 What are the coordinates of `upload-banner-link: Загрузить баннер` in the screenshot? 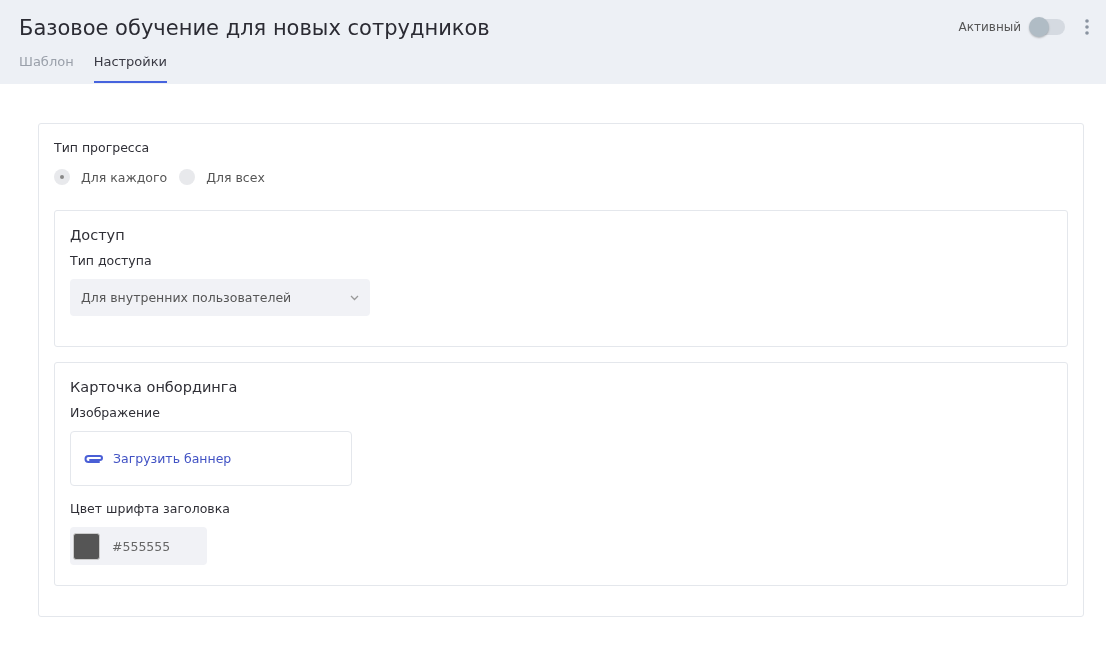 It's located at (157, 458).